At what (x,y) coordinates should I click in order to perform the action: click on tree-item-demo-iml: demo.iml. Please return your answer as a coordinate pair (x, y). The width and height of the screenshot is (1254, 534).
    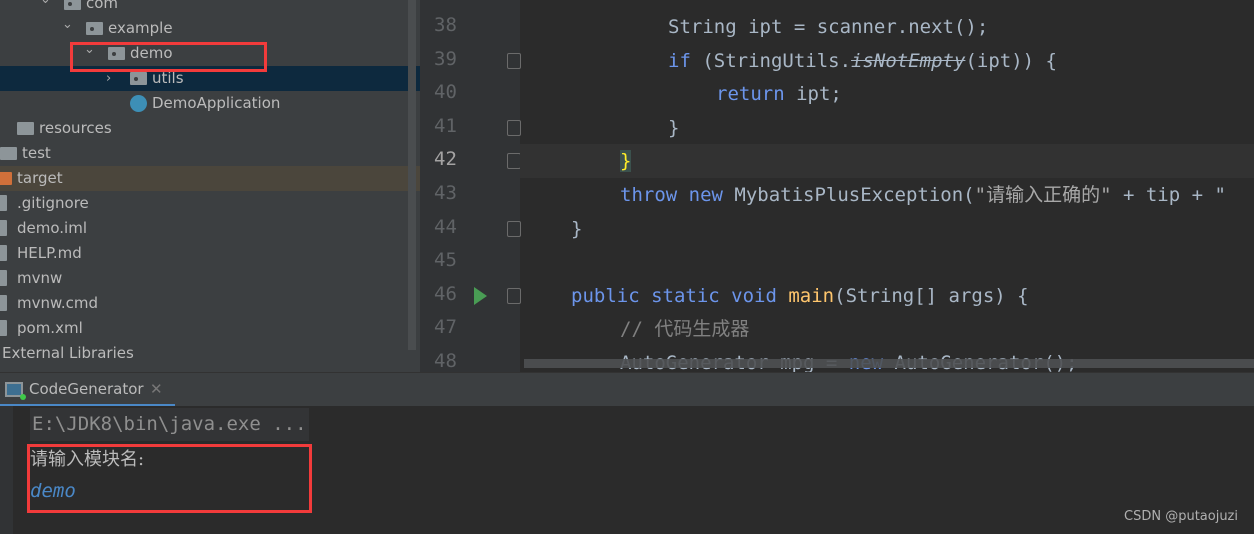
    Looking at the image, I should click on (210, 228).